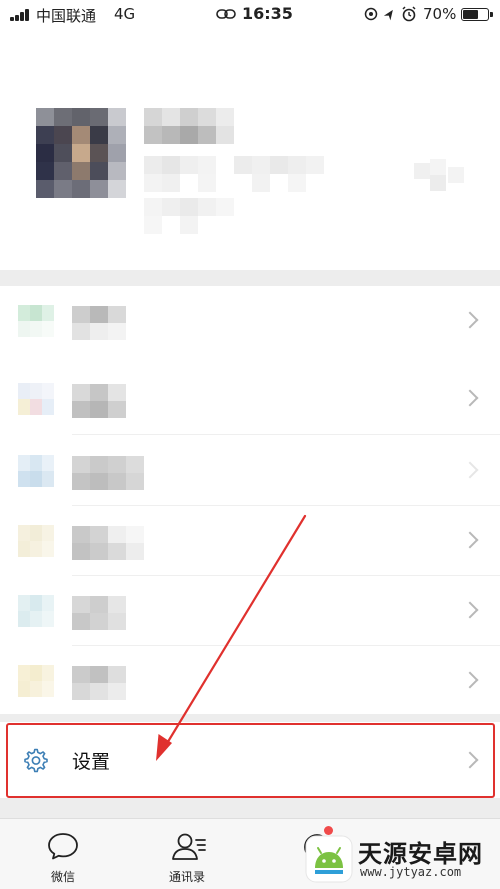  Describe the element at coordinates (199, 216) in the screenshot. I see `profile-status-blurred` at that location.